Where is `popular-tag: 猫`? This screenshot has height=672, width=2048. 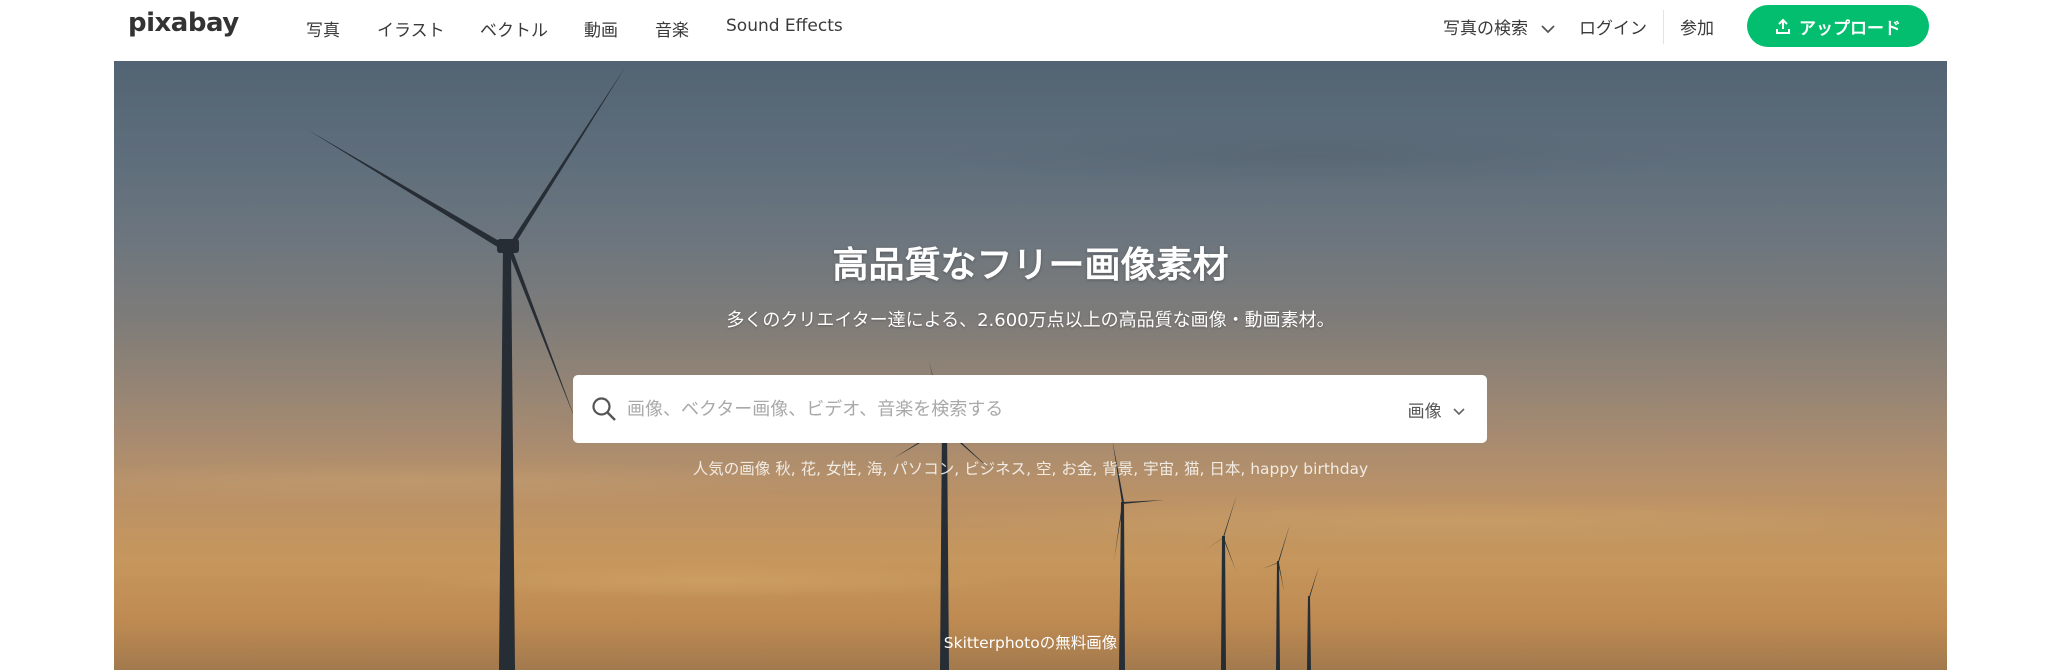 popular-tag: 猫 is located at coordinates (1192, 469).